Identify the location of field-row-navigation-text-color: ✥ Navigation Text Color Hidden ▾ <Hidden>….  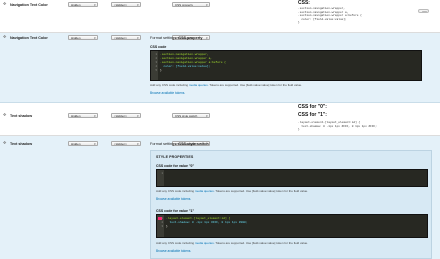
(220, 16).